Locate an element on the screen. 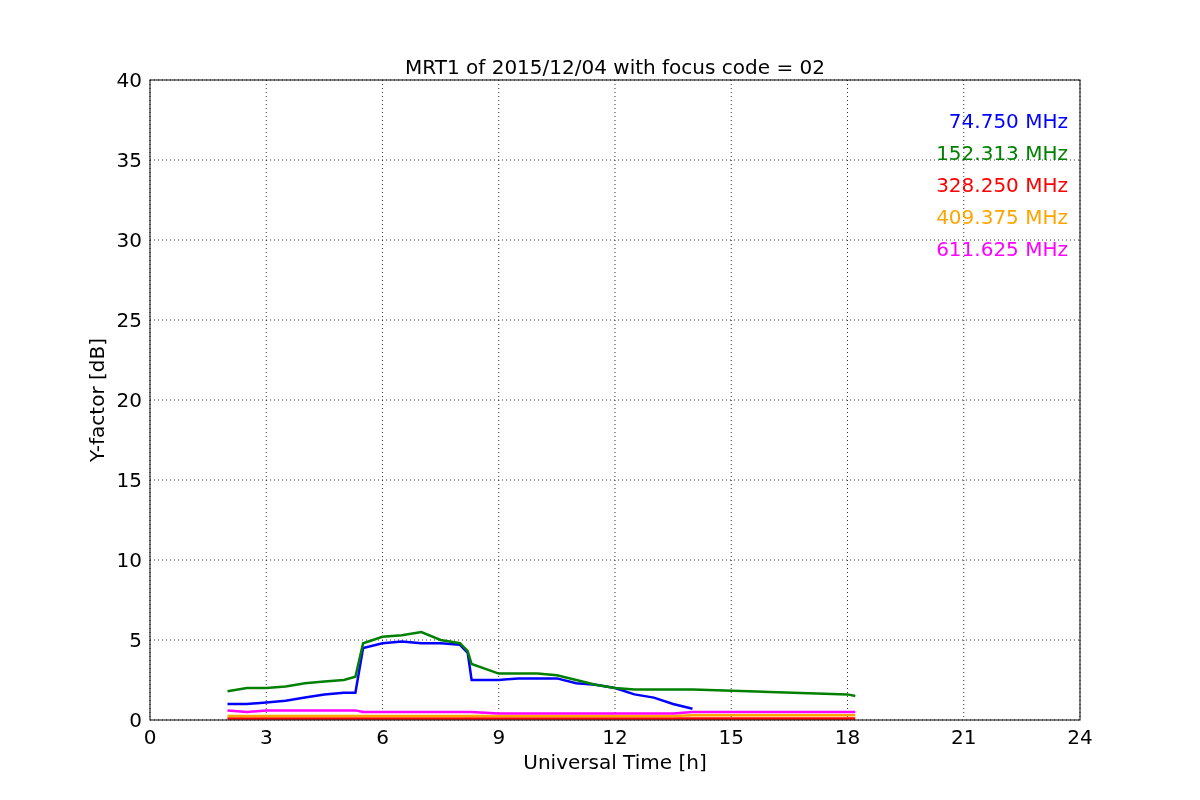  tick-label: 3 is located at coordinates (266, 737).